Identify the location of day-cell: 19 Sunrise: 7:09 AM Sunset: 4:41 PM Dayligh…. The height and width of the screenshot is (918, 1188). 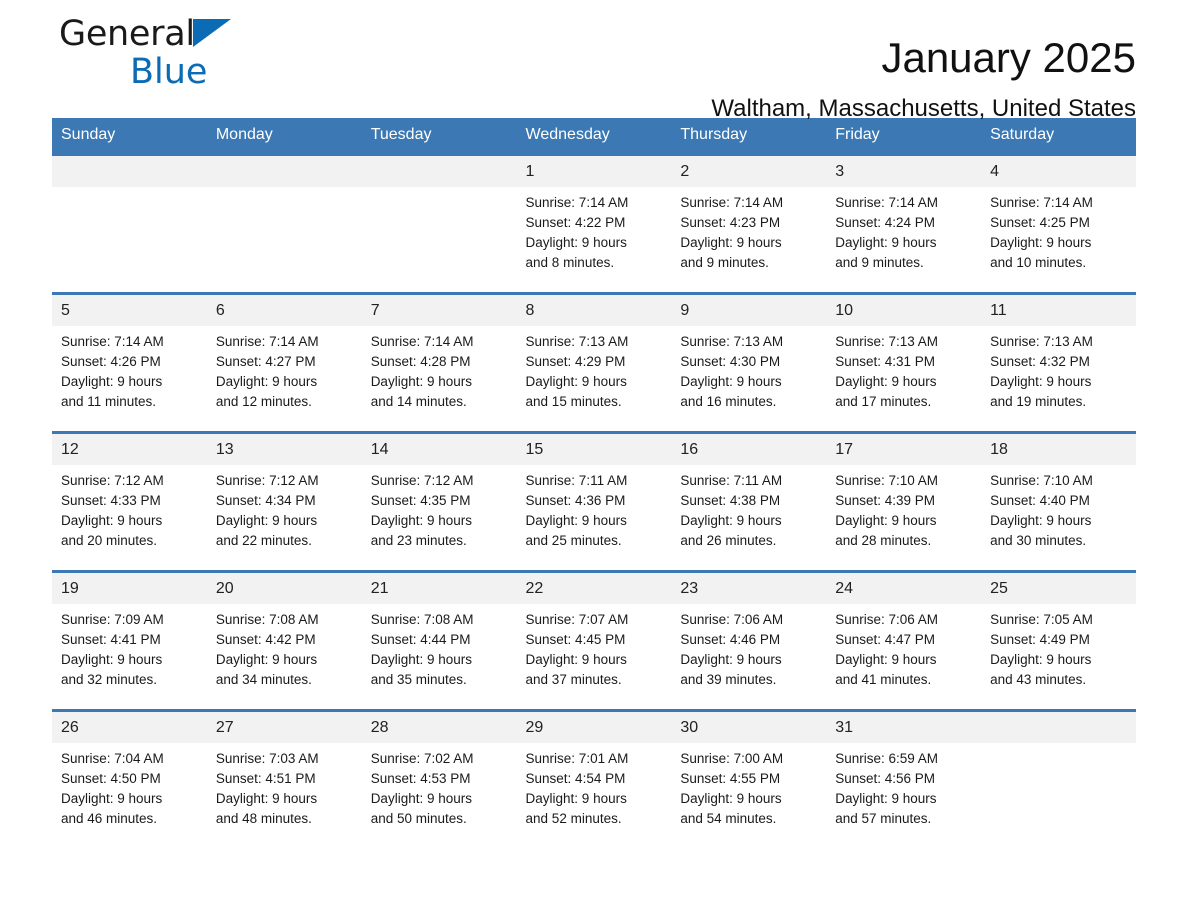
(129, 634).